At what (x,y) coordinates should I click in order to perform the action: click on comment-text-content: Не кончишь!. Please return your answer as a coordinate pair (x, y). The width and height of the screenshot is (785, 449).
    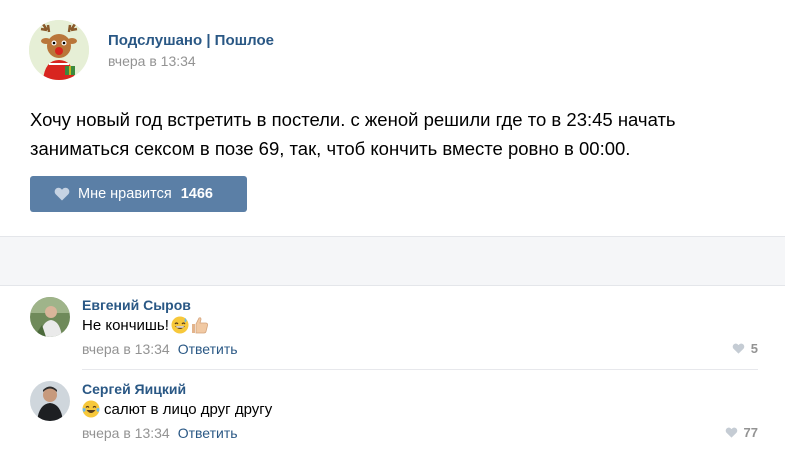
    Looking at the image, I should click on (125, 325).